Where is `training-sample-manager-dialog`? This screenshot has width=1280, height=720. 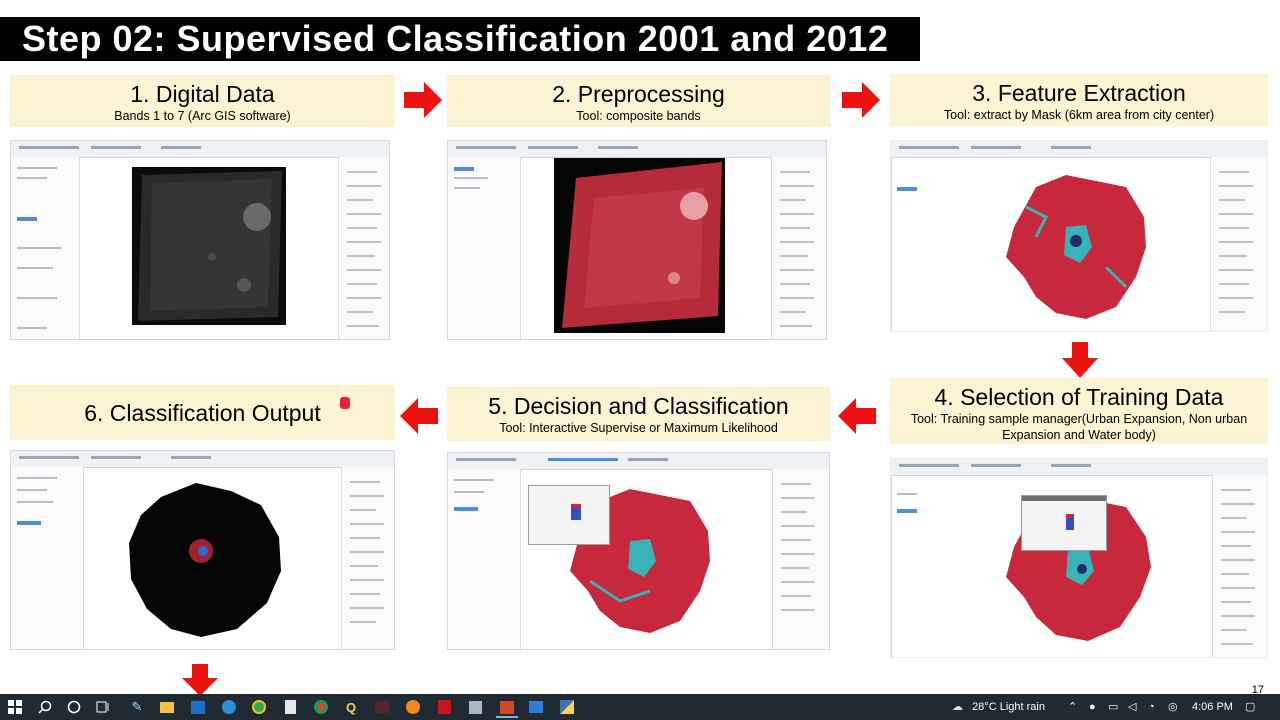 training-sample-manager-dialog is located at coordinates (1064, 523).